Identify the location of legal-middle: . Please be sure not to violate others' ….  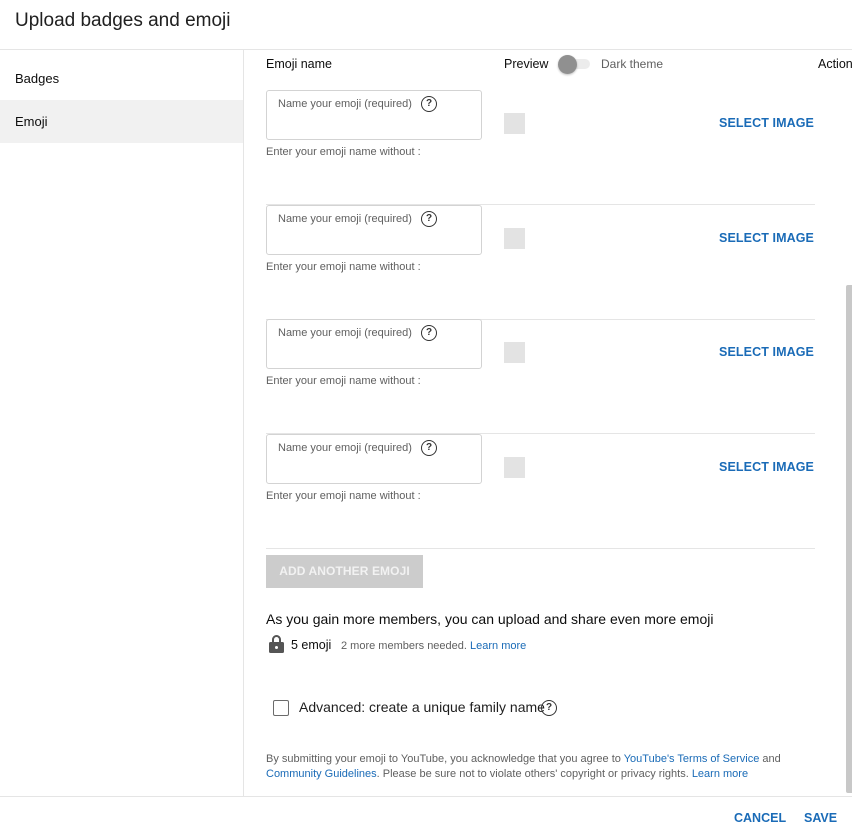
(534, 774).